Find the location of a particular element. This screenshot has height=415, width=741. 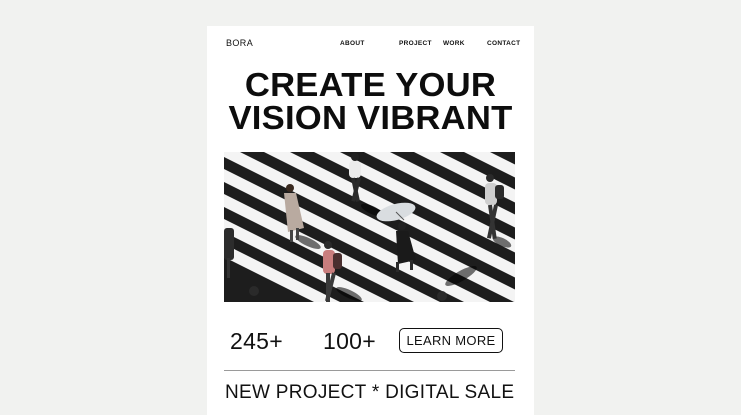

hero-image is located at coordinates (369, 227).